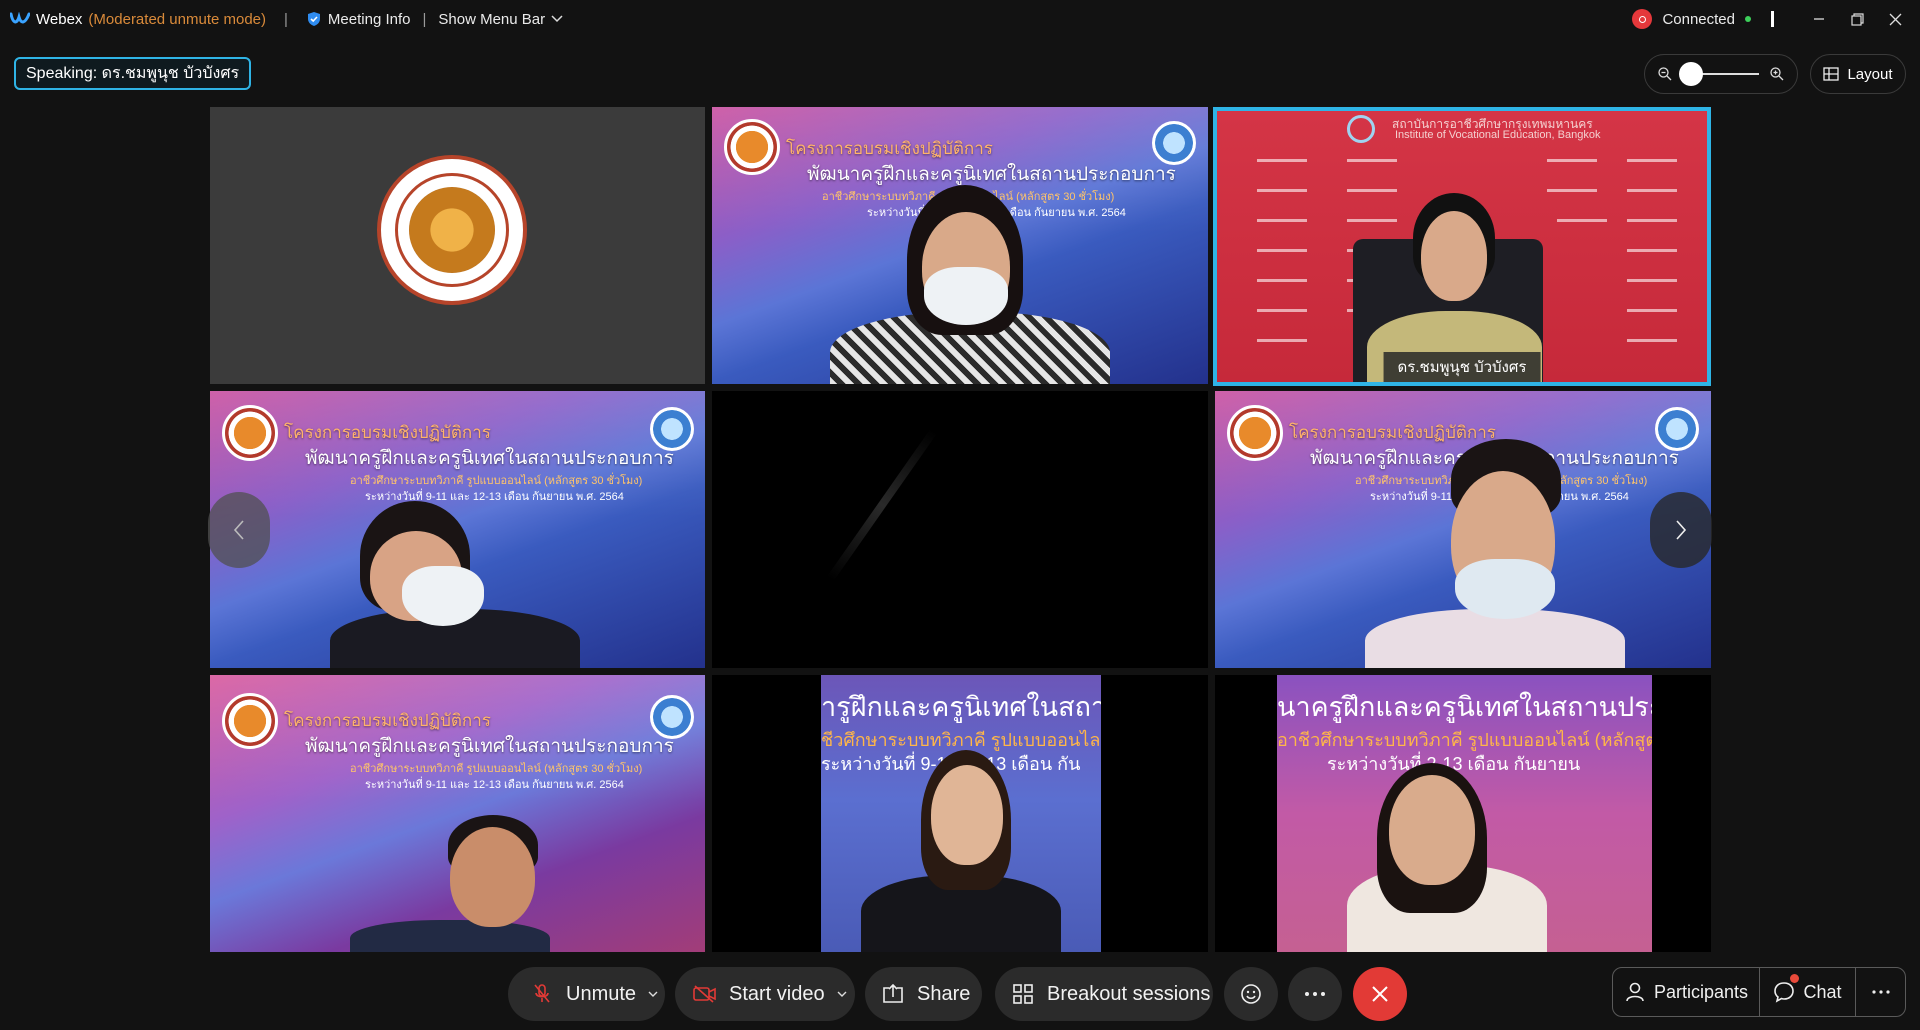 The width and height of the screenshot is (1920, 1030). I want to click on webex-logo-icon, so click(20, 18).